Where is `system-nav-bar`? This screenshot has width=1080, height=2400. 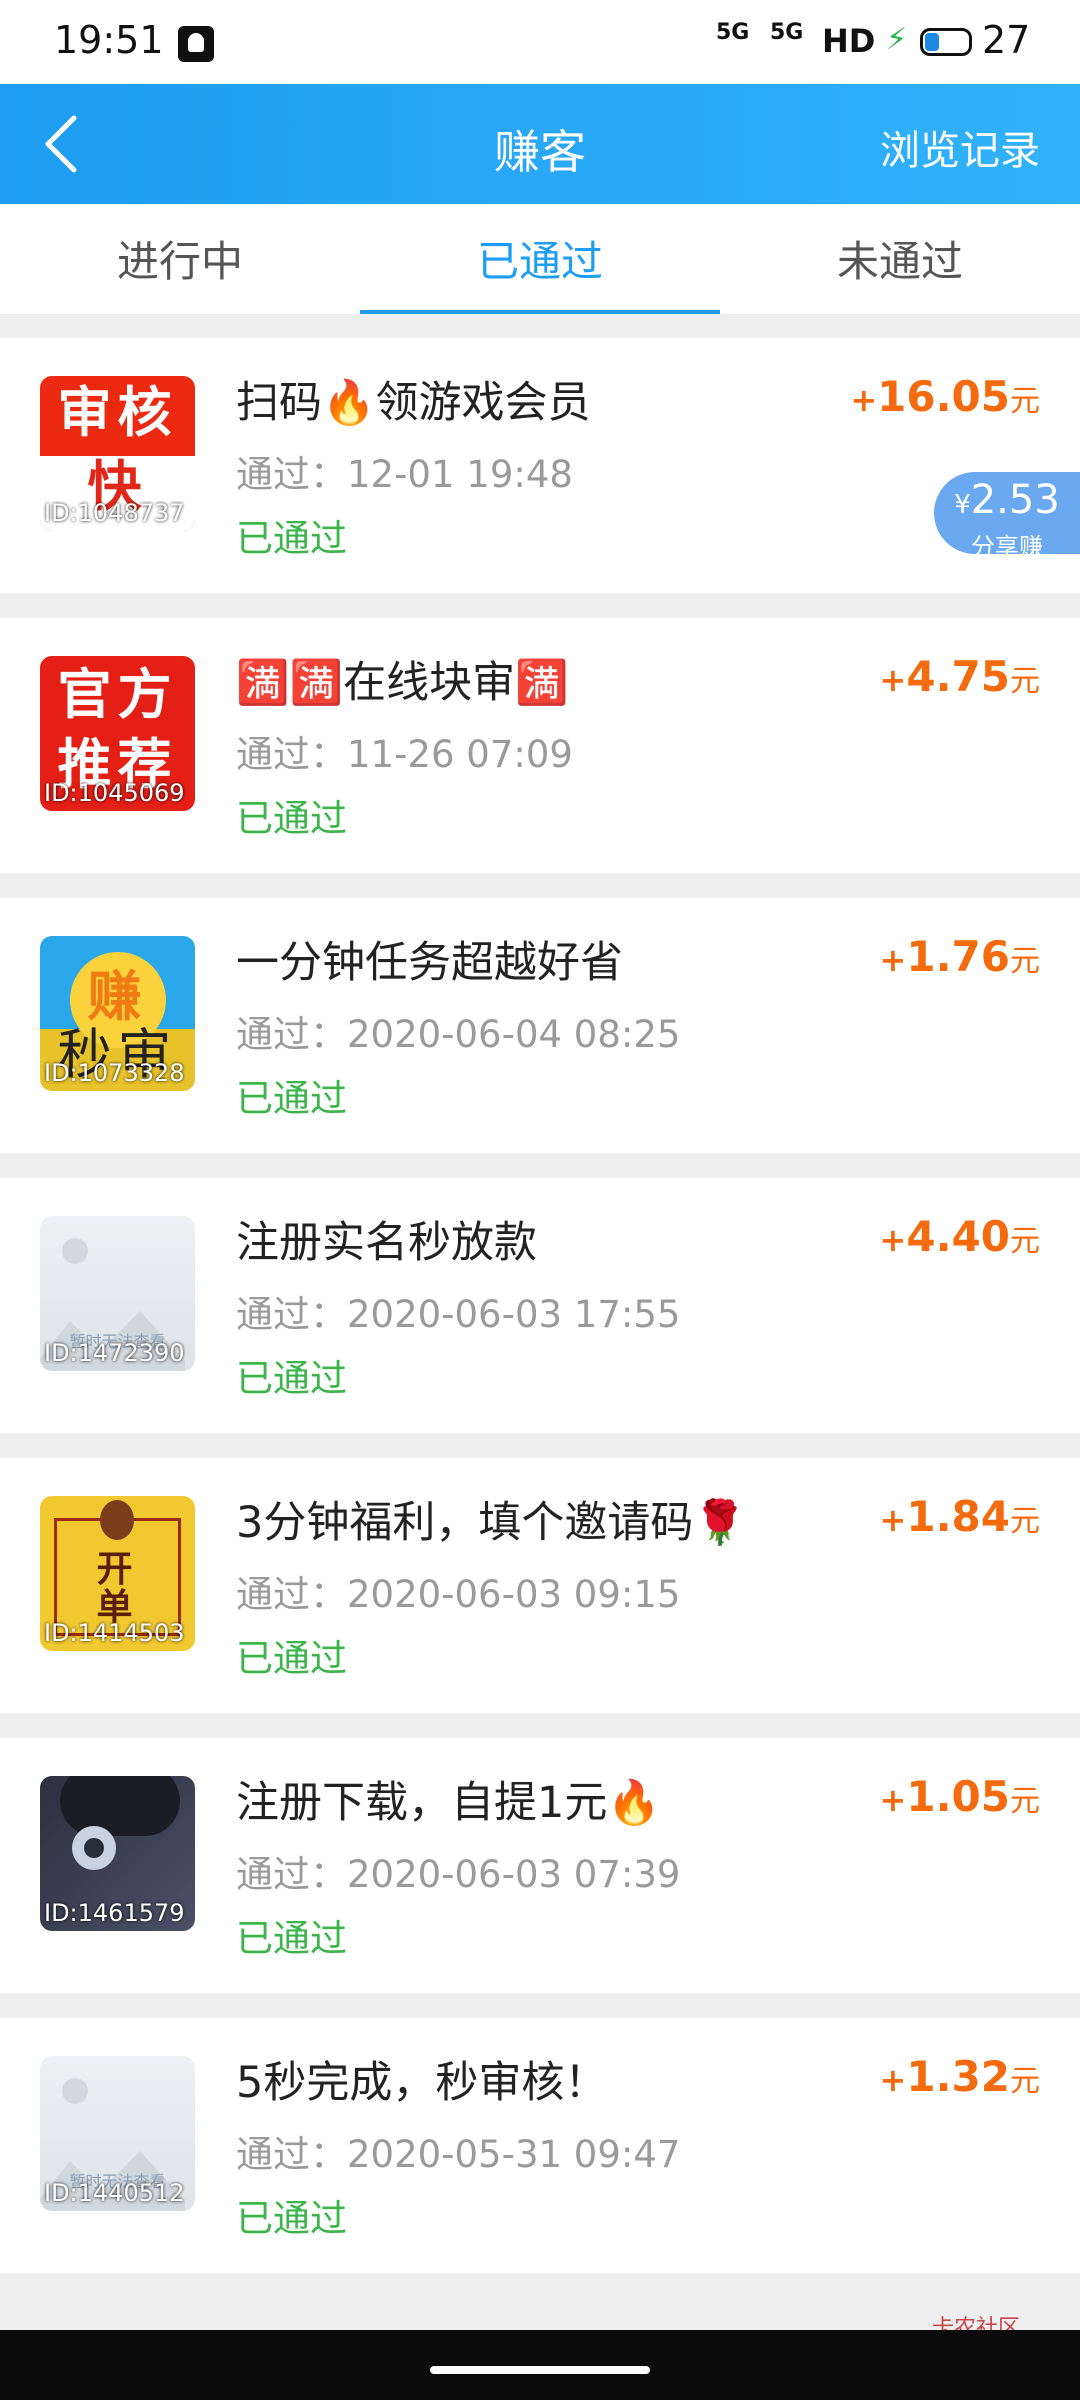 system-nav-bar is located at coordinates (540, 2365).